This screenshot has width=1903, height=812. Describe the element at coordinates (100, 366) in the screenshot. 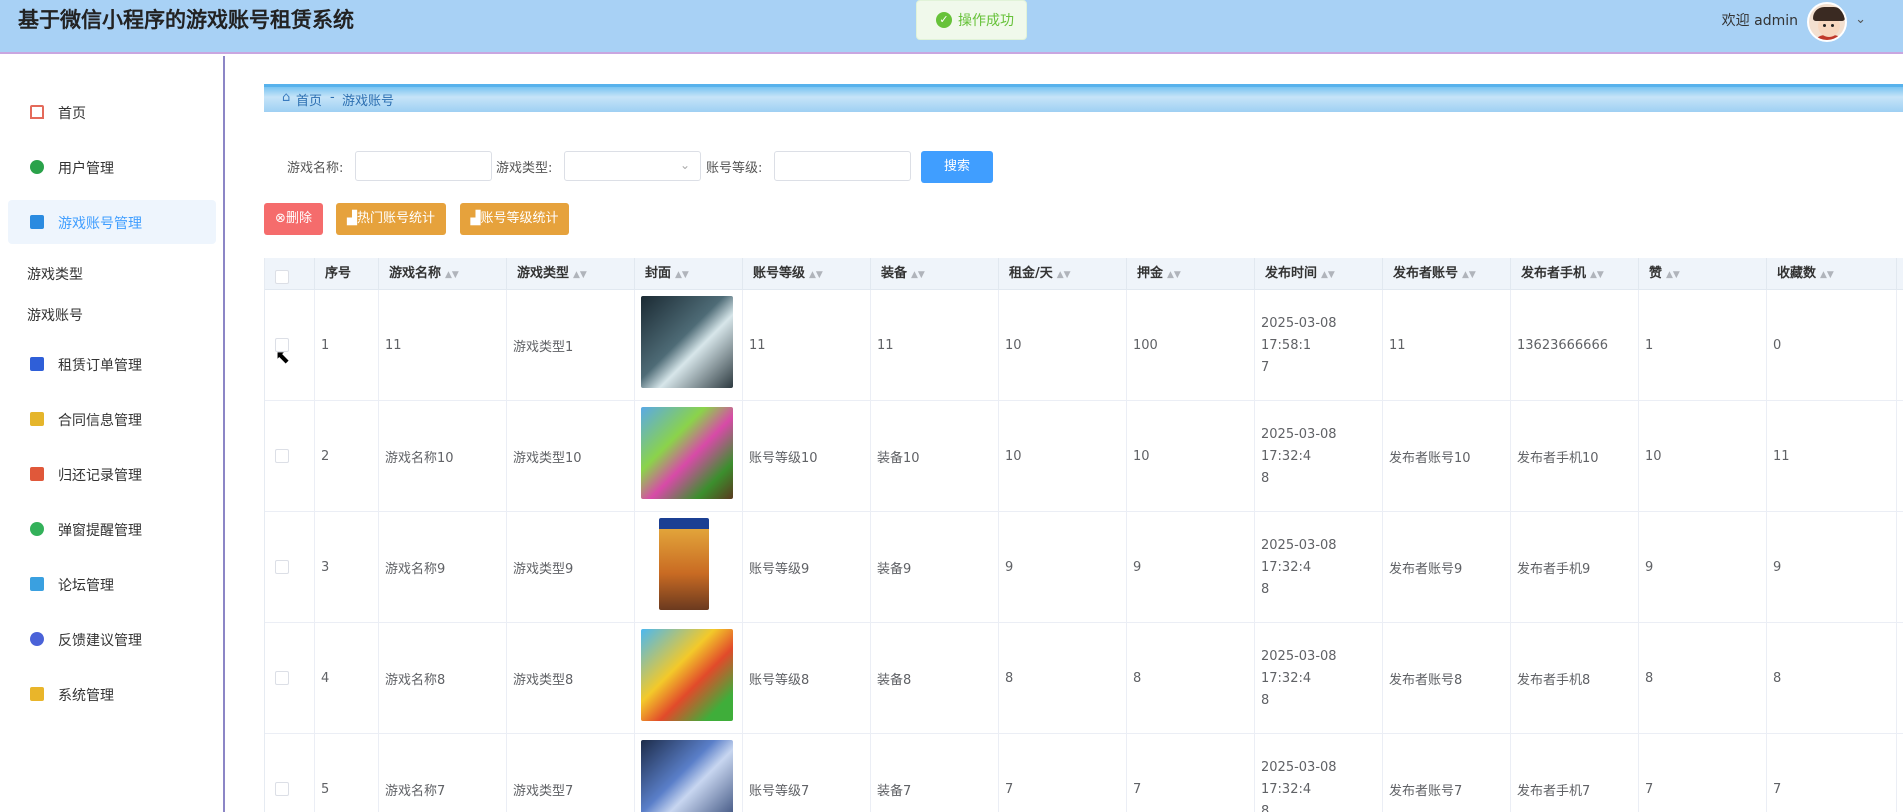

I see `sidebar-item-label: 租赁订单管理` at that location.